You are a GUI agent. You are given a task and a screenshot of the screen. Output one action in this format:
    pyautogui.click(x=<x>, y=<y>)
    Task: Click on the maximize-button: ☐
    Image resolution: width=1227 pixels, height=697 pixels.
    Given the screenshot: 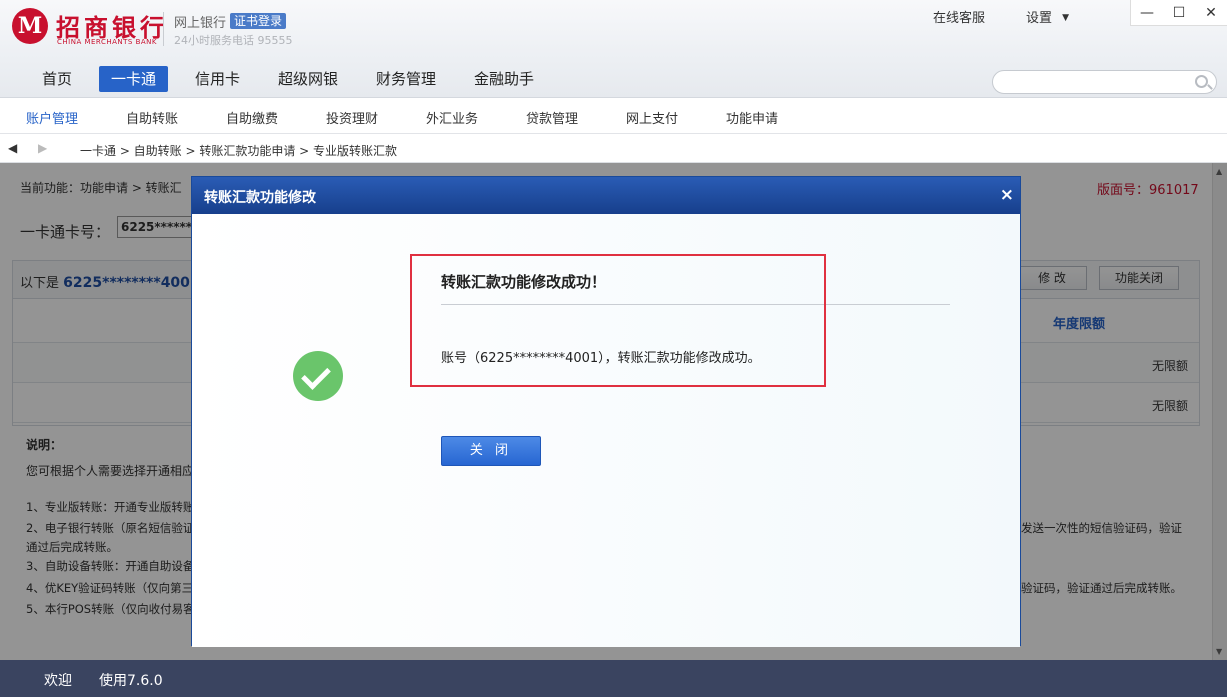 What is the action you would take?
    pyautogui.click(x=1179, y=13)
    